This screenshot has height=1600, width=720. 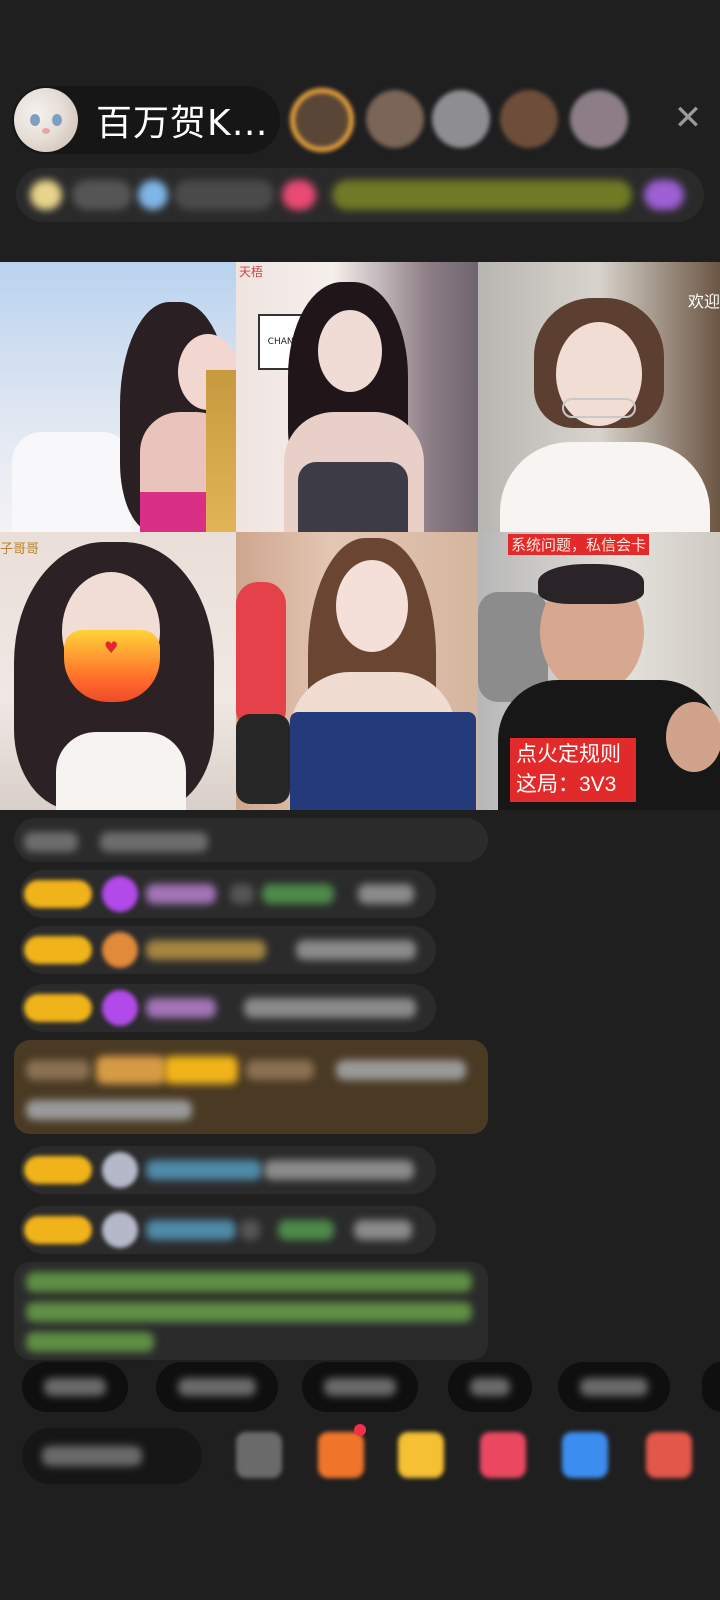 I want to click on cell-3-caption: 欢迎, so click(x=703, y=301).